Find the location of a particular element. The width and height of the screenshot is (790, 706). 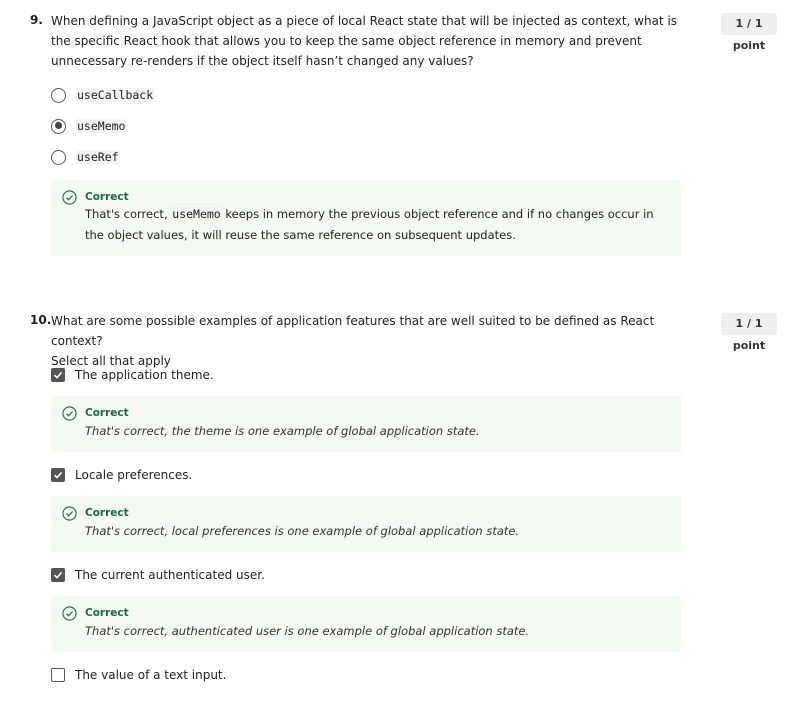

checkbox-option-theme: The application theme. is located at coordinates (132, 375).